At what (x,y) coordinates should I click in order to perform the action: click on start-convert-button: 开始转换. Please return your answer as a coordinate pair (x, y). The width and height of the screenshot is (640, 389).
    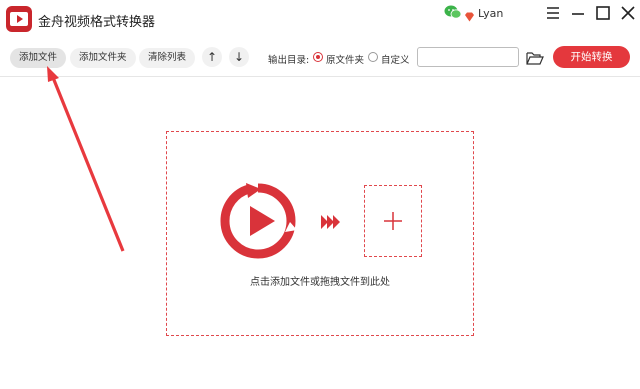
    Looking at the image, I should click on (591, 57).